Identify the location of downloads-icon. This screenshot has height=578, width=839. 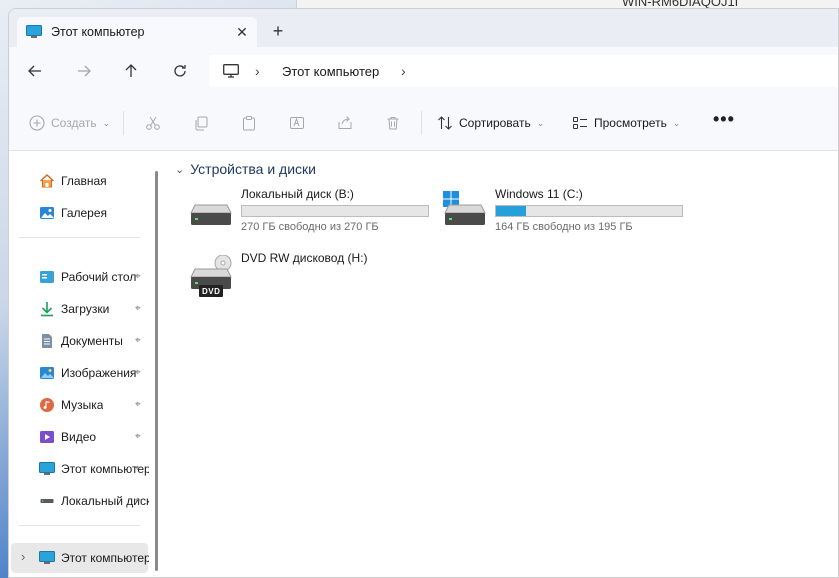
(47, 309).